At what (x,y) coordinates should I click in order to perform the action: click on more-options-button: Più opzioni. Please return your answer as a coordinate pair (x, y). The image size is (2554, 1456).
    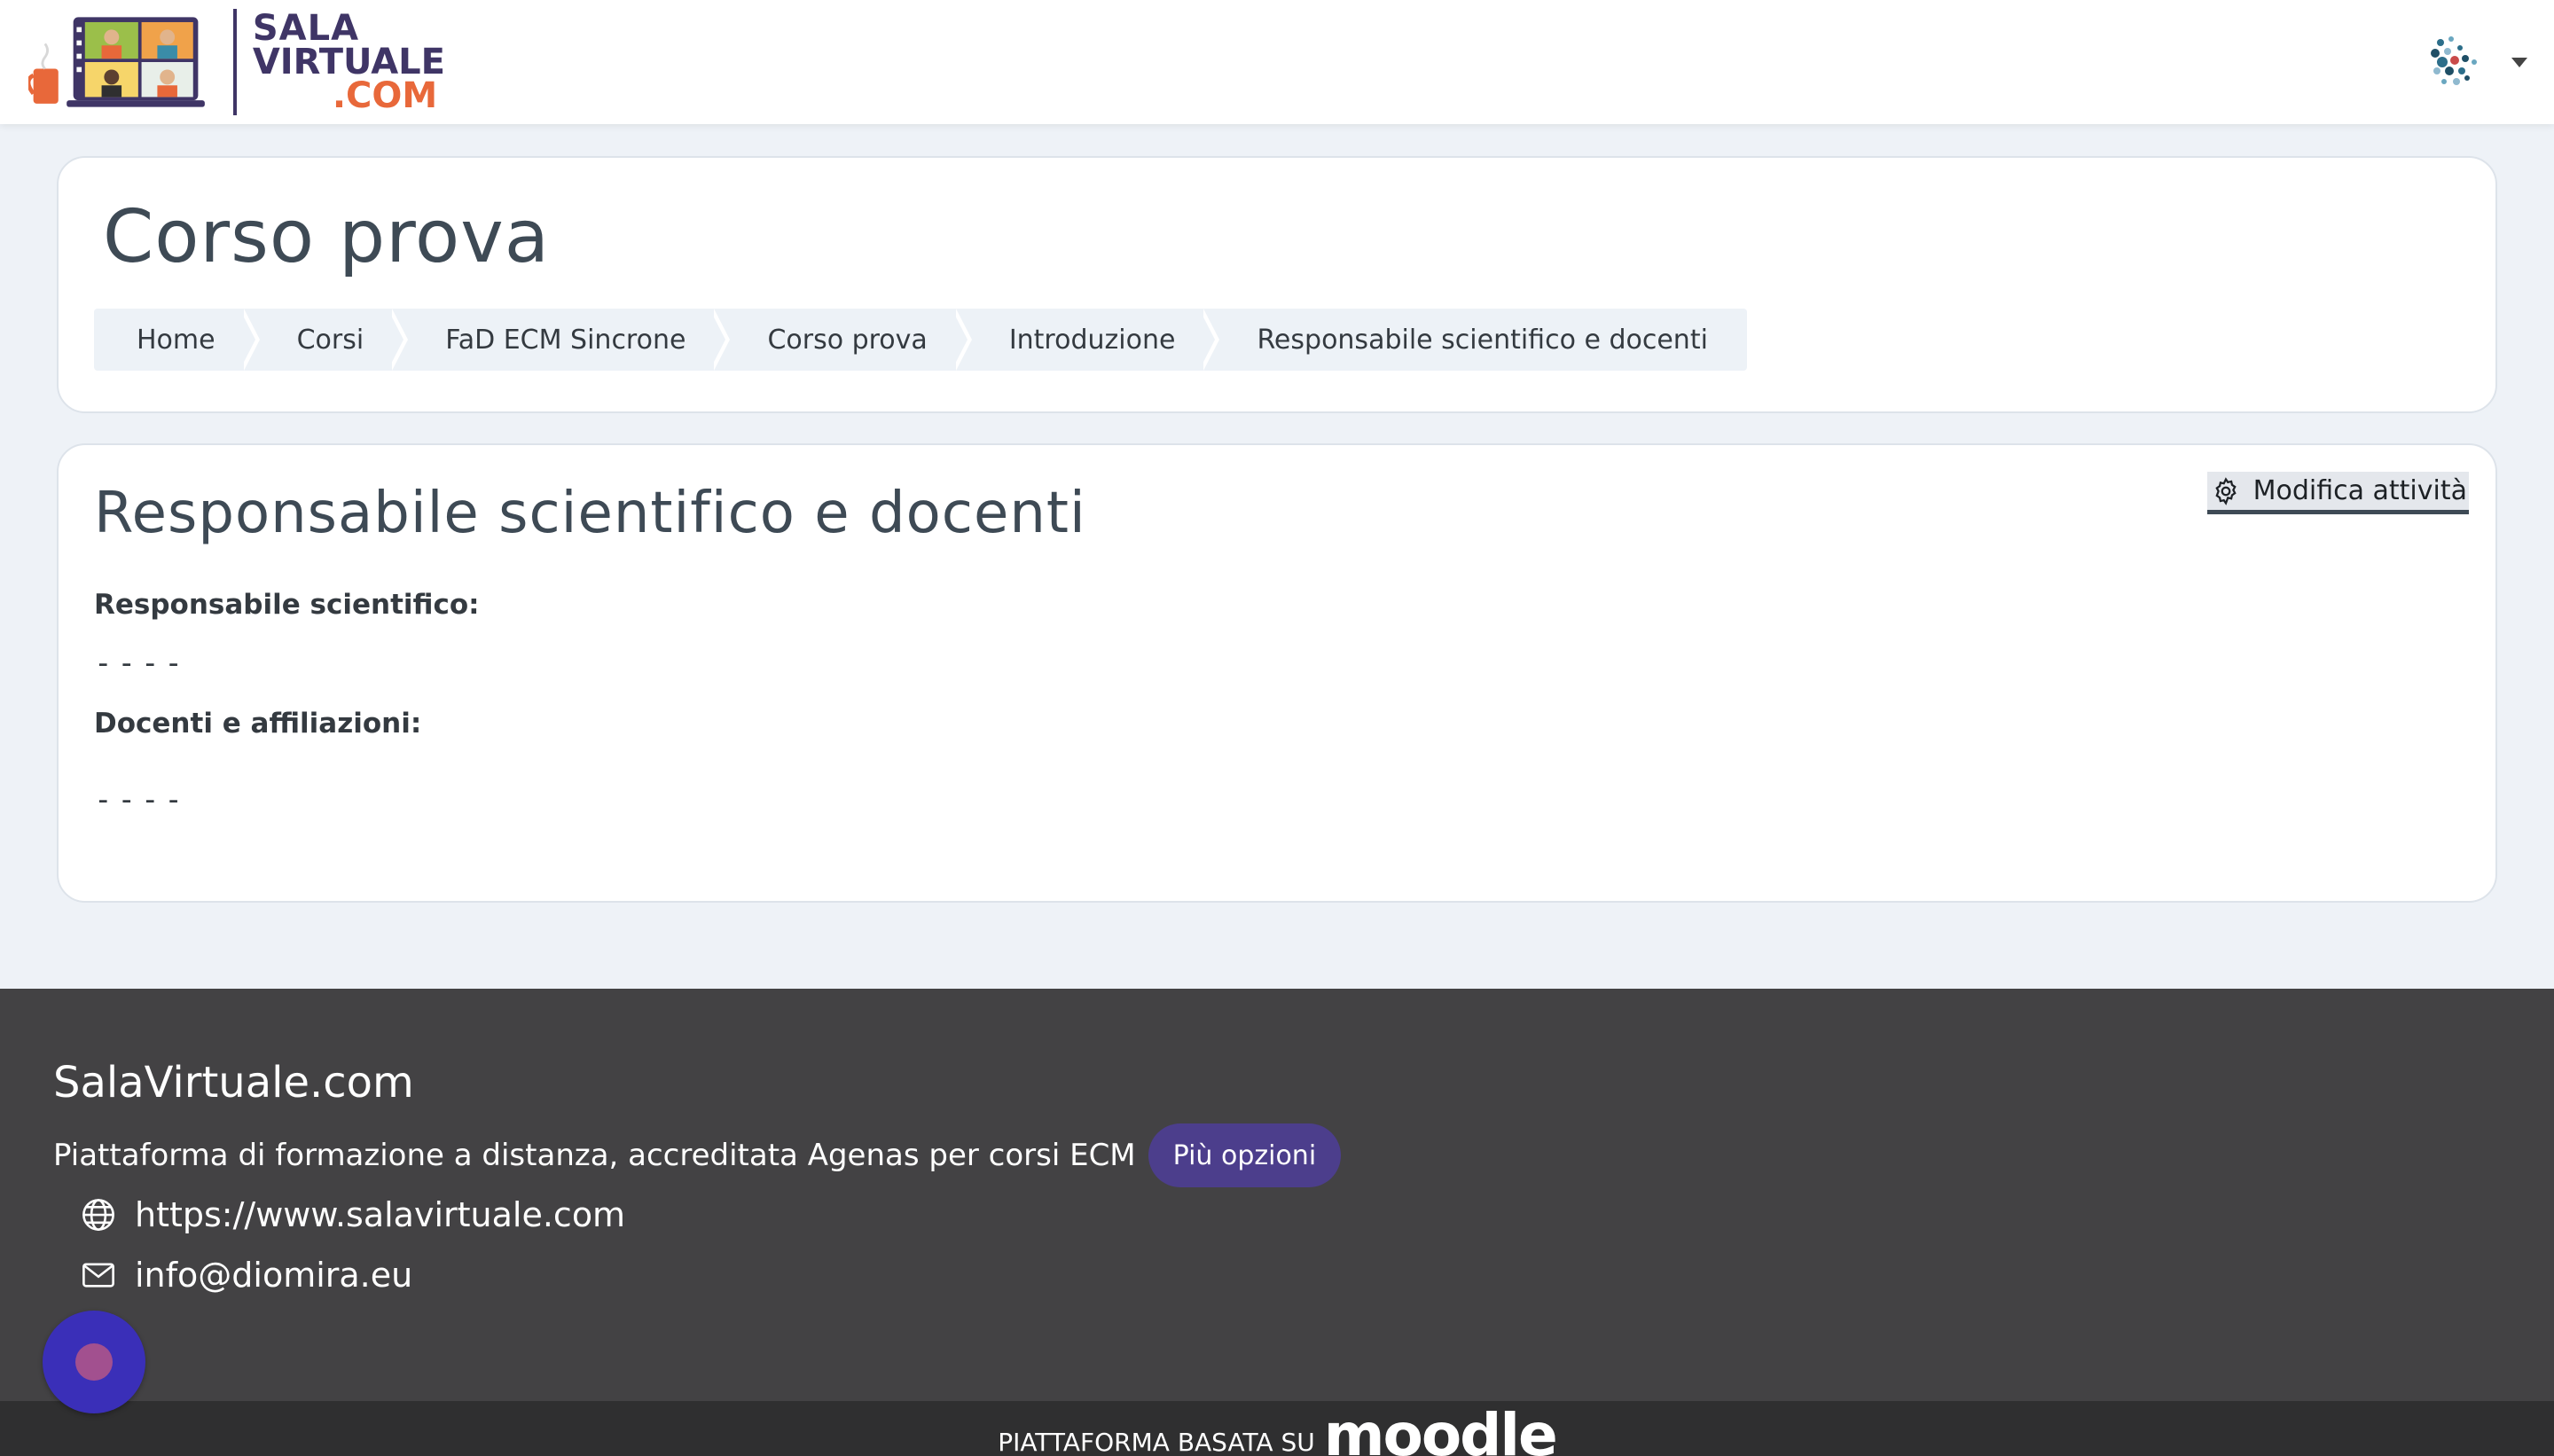
    Looking at the image, I should click on (1245, 1155).